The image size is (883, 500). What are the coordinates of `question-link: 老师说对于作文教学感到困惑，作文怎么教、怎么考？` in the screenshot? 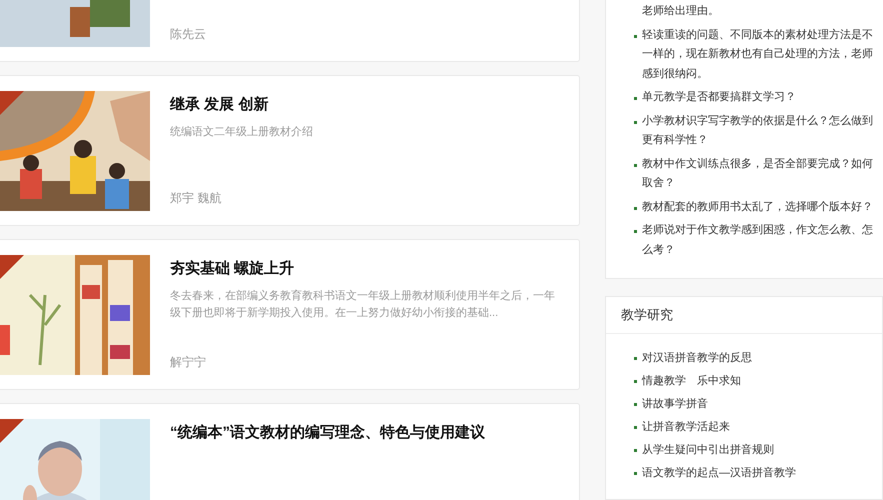 It's located at (761, 240).